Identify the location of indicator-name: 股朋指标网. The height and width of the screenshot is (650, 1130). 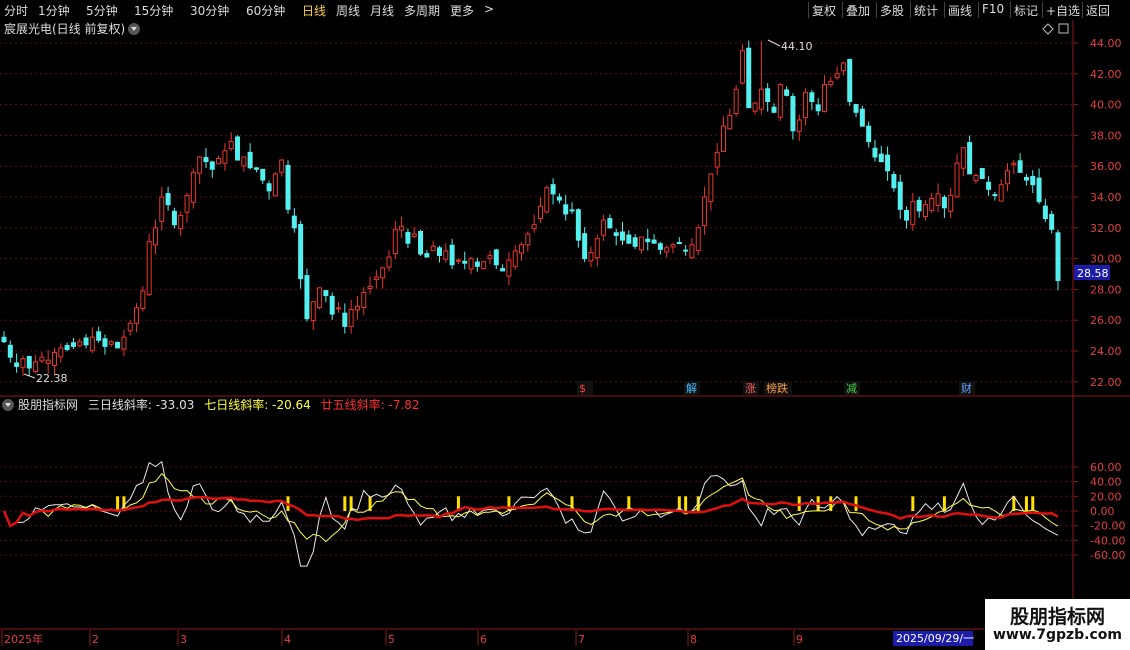
(48, 404).